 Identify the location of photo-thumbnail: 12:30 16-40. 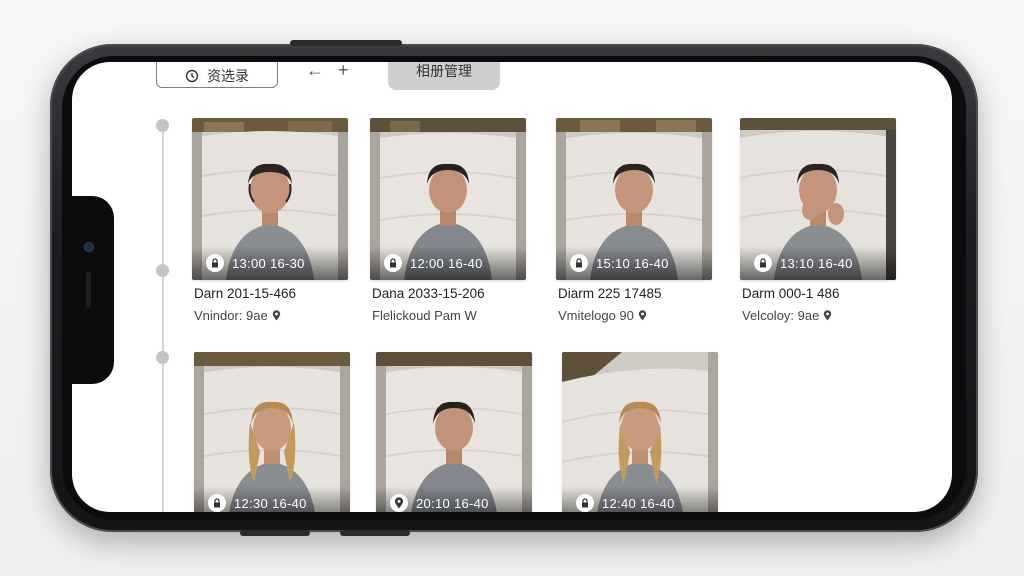
(272, 432).